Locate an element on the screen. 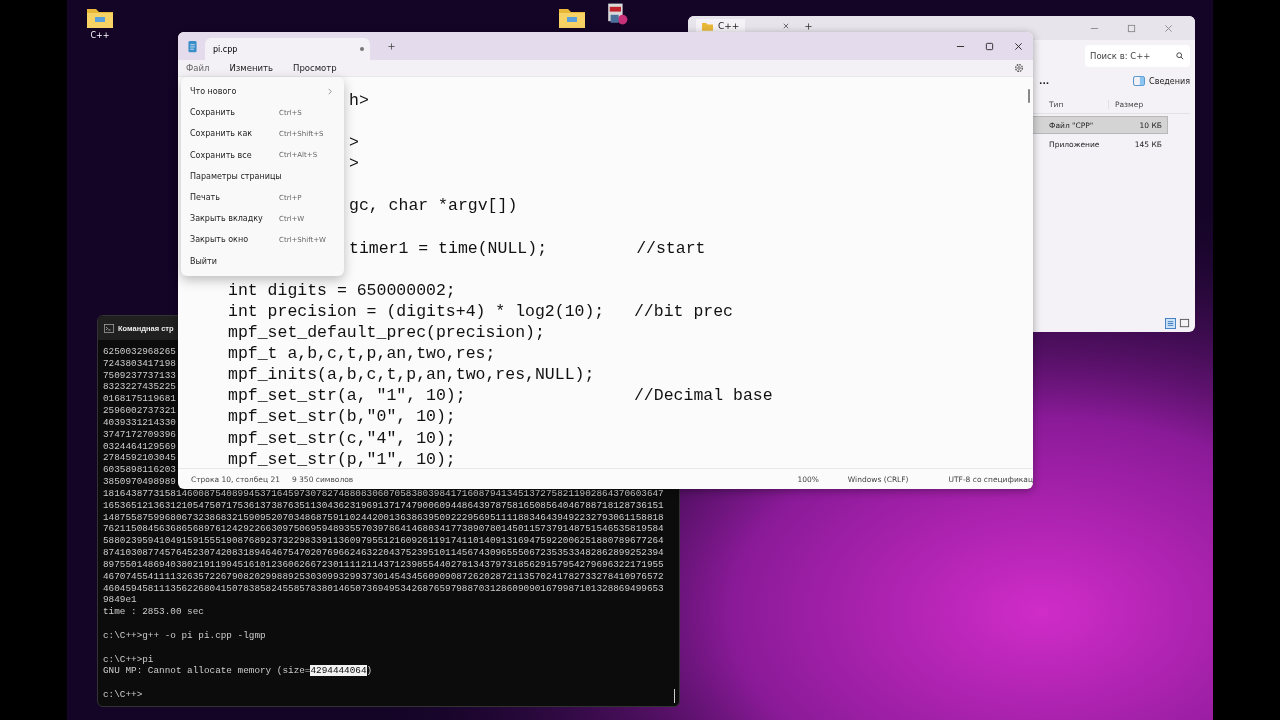 The width and height of the screenshot is (1280, 720). code-line: mpf_set_str(b,"0", 10); is located at coordinates (342, 417).